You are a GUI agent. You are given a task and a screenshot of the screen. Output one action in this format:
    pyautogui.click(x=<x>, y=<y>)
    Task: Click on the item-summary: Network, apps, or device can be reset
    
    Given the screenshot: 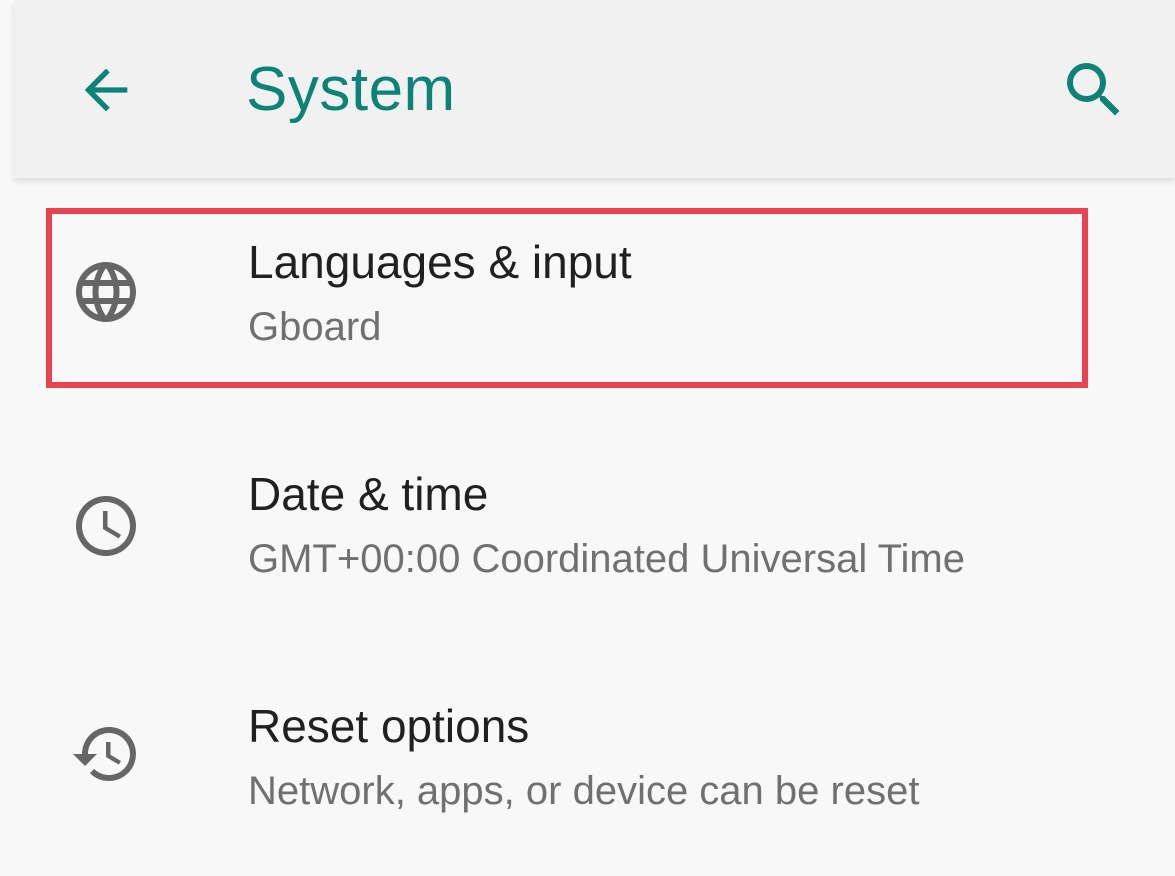 What is the action you would take?
    pyautogui.click(x=584, y=791)
    